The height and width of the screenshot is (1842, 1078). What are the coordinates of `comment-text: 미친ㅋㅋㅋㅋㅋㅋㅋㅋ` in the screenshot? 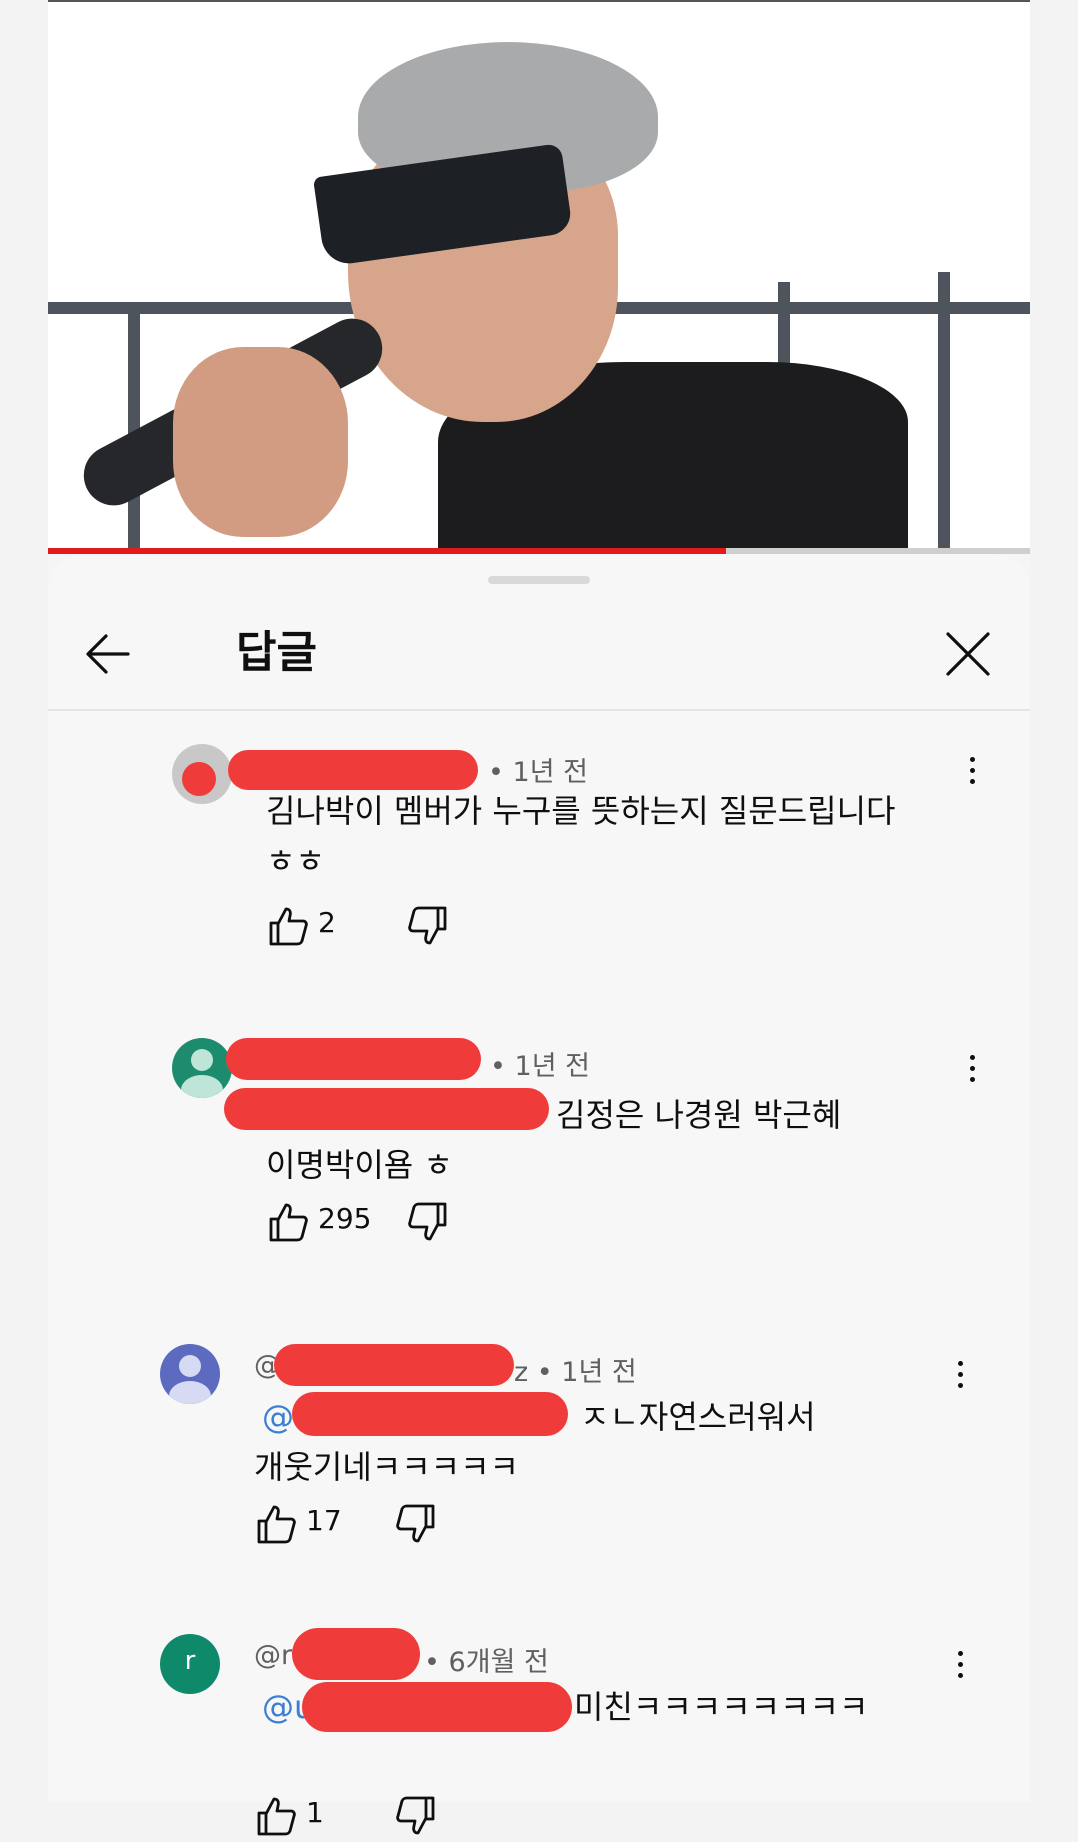 It's located at (604, 1707).